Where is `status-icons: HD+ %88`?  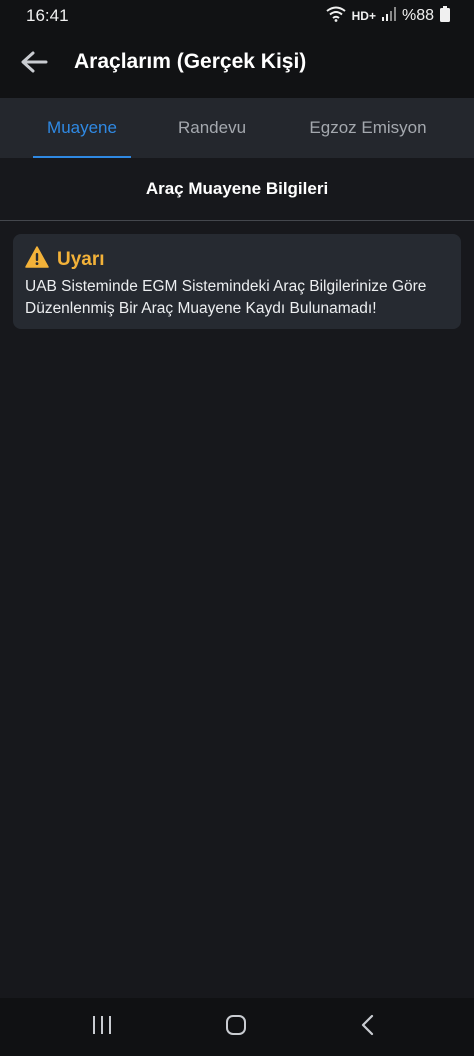 status-icons: HD+ %88 is located at coordinates (388, 16).